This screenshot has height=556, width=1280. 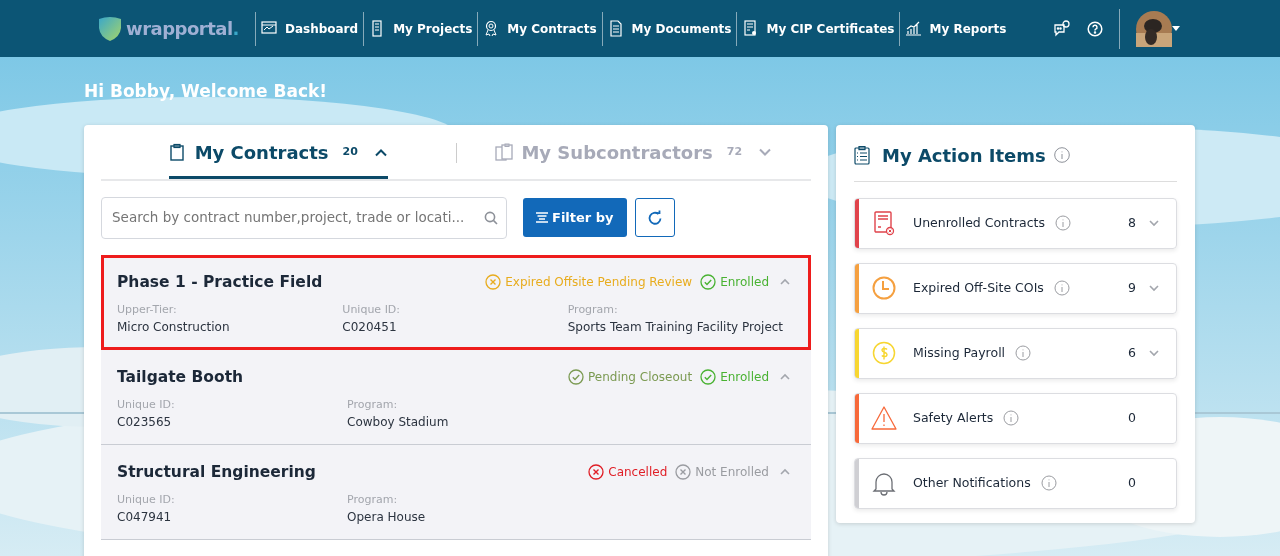 I want to click on action-item-label: Safety Alerts, so click(x=953, y=417).